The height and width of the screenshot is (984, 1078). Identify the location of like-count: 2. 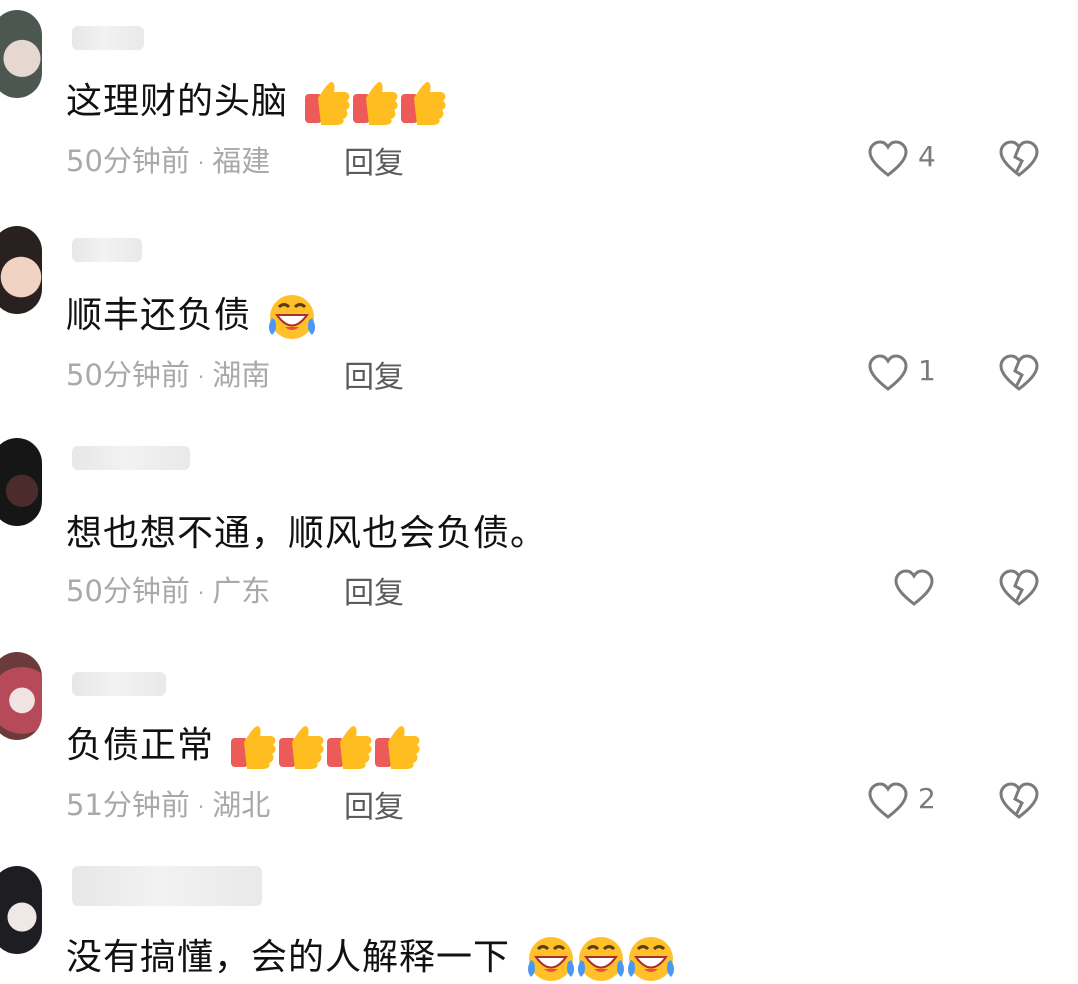
(927, 798).